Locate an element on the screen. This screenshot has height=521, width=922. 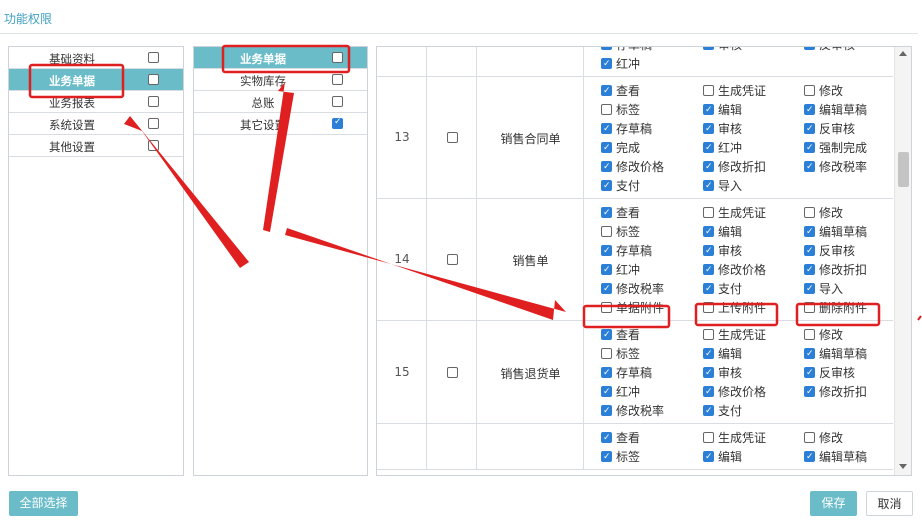
scroll-thumb is located at coordinates (903, 169).